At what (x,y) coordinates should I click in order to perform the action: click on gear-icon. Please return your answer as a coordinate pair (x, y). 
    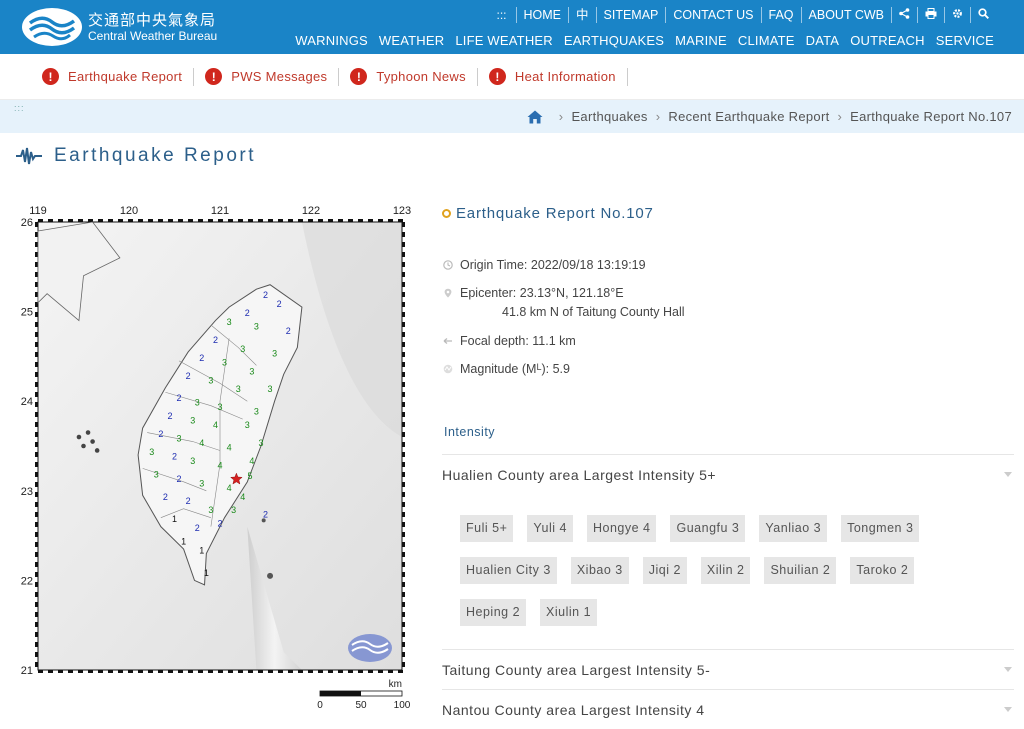
    Looking at the image, I should click on (957, 15).